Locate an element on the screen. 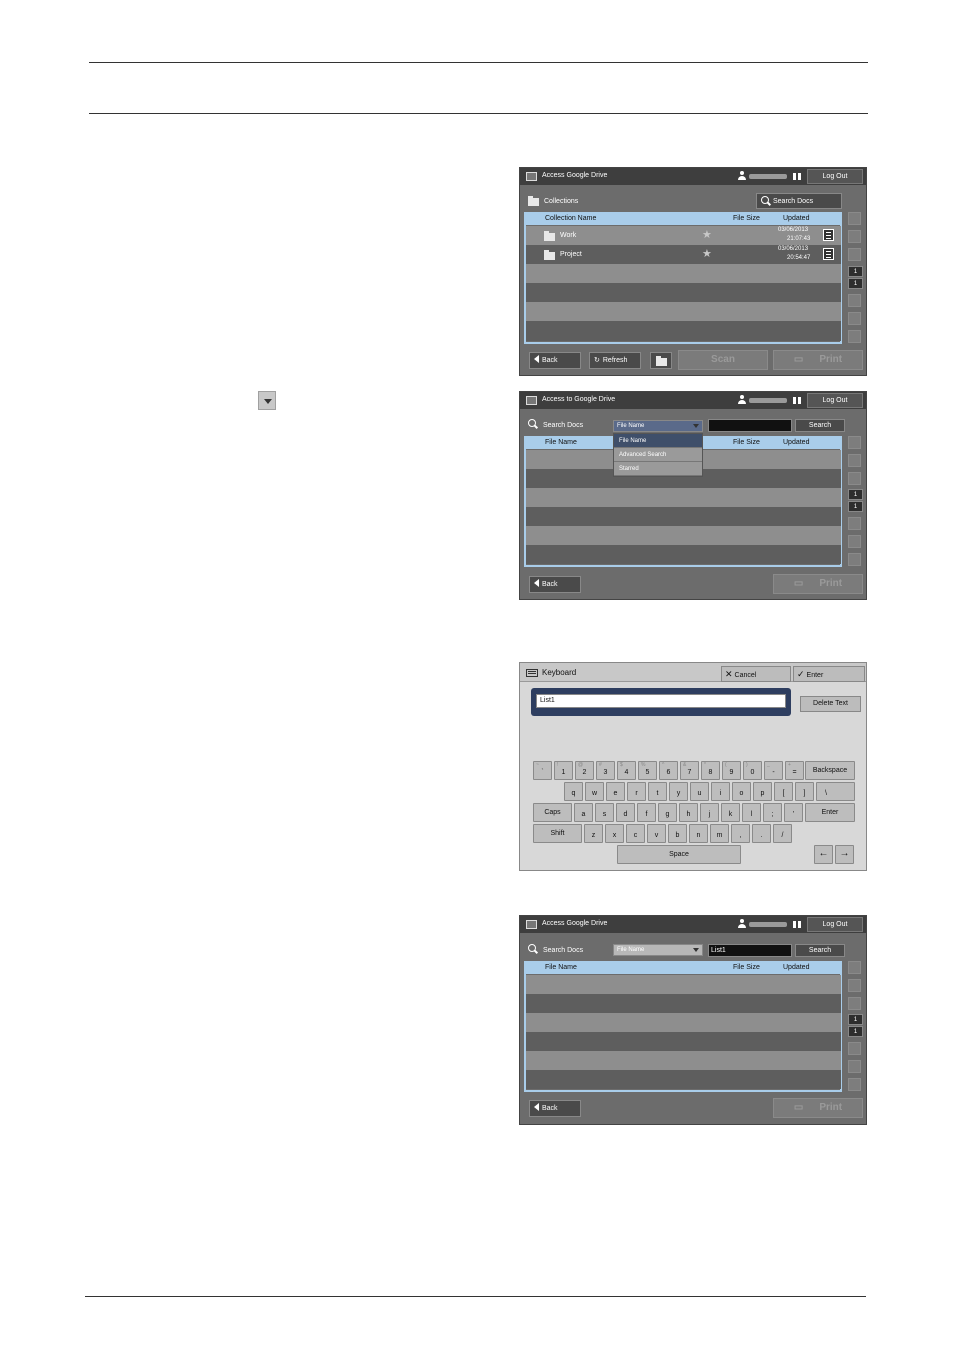 The height and width of the screenshot is (1350, 954). key: z is located at coordinates (593, 833).